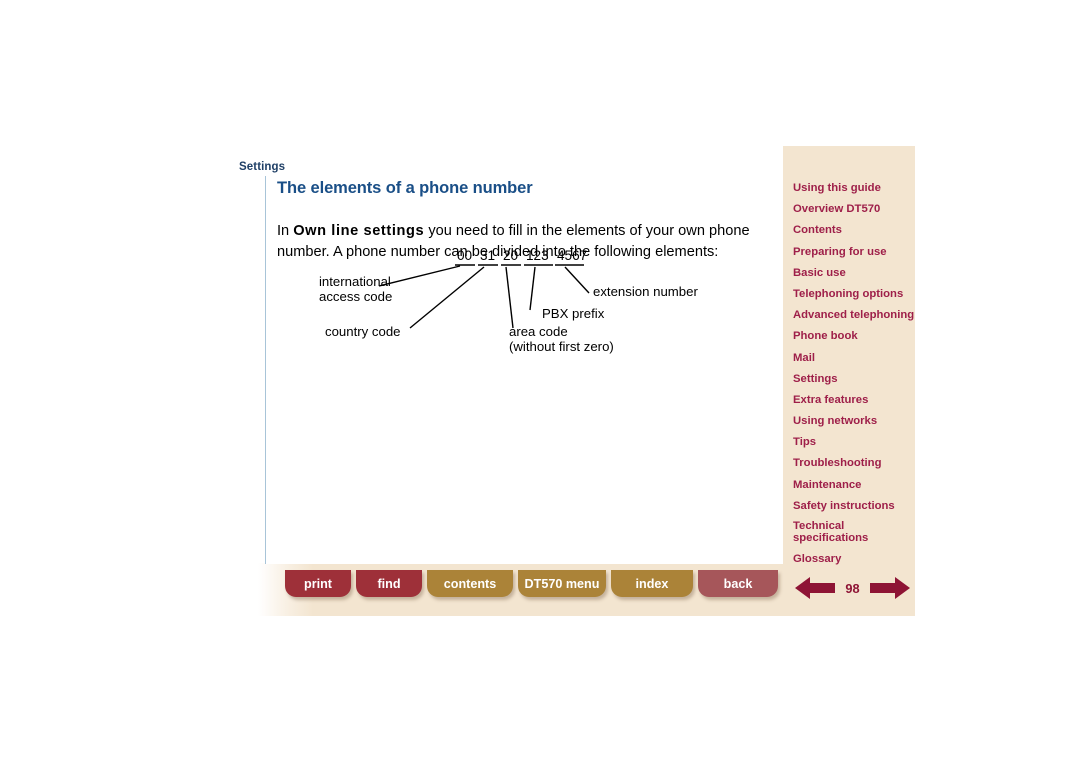 This screenshot has width=1080, height=763. What do you see at coordinates (815, 588) in the screenshot?
I see `arrow-left-icon` at bounding box center [815, 588].